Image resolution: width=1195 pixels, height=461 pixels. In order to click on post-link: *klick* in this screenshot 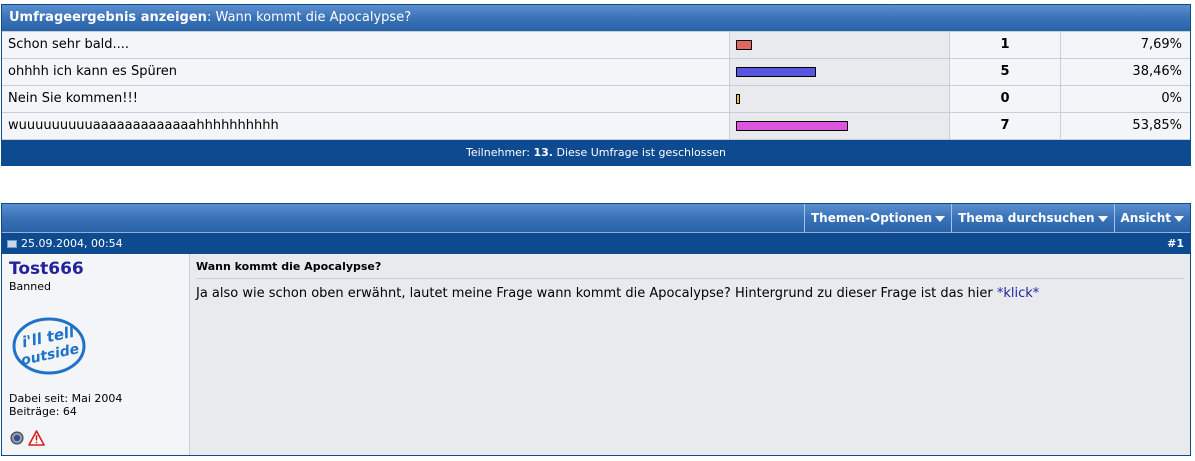, I will do `click(1018, 293)`.